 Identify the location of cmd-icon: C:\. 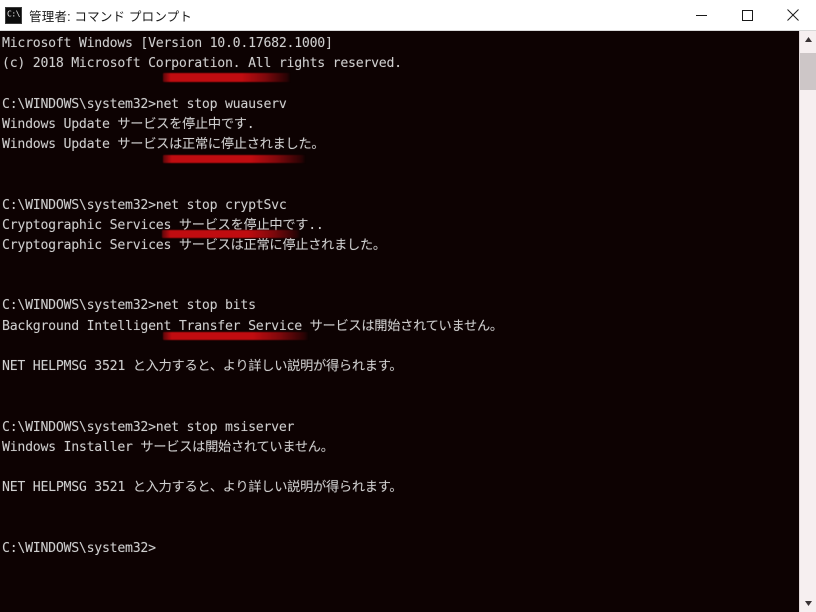
(13, 15).